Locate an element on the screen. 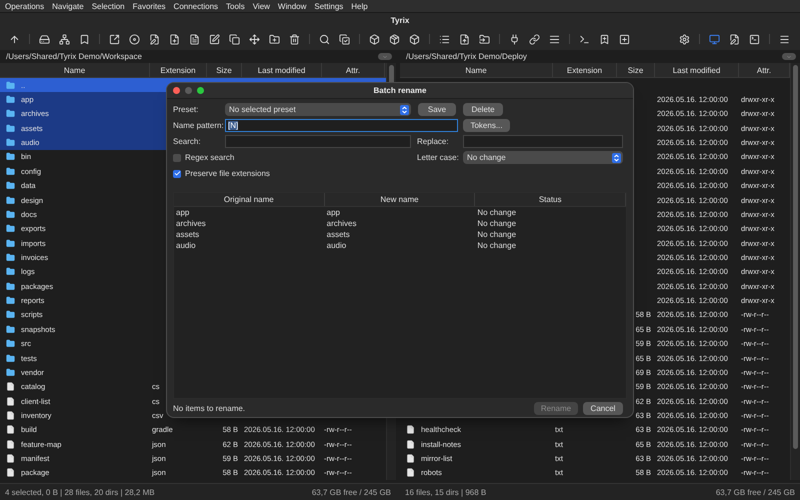 This screenshot has height=500, width=800. path-text: /Users/Shared/Tyrix Demo/Workspace is located at coordinates (74, 56).